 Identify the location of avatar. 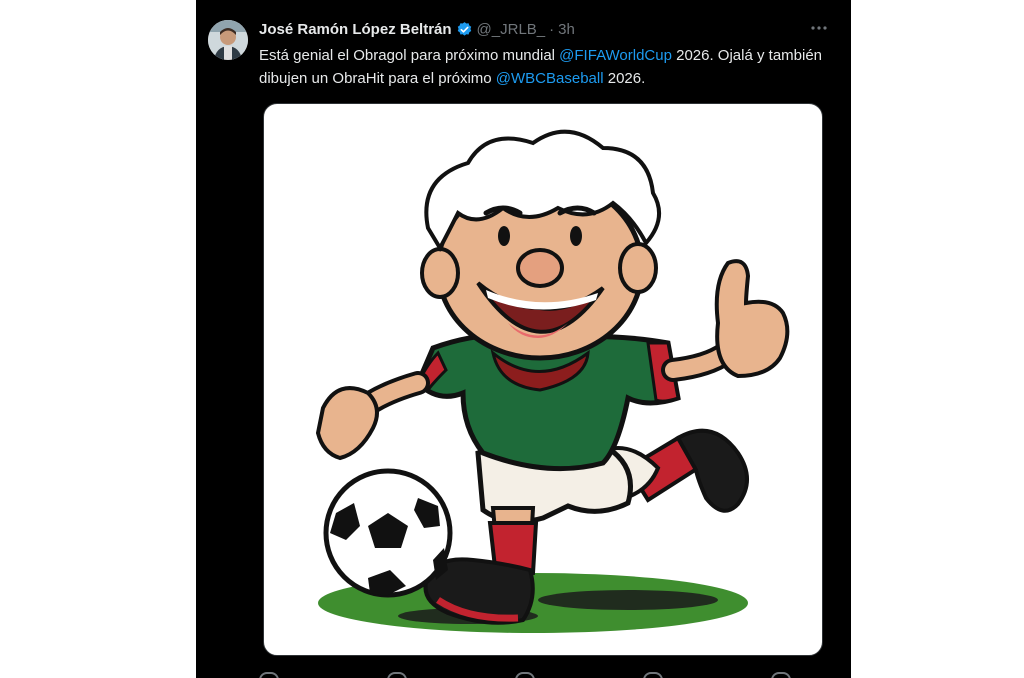
(228, 40).